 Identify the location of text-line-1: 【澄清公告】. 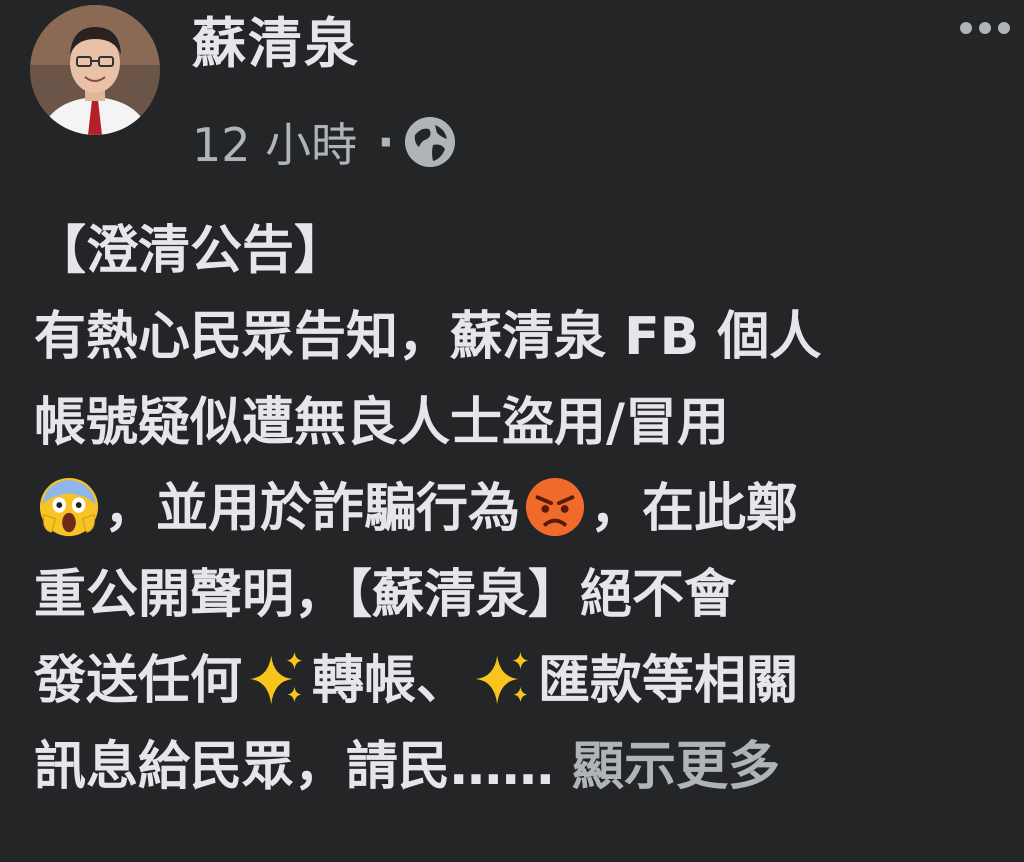
(190, 251).